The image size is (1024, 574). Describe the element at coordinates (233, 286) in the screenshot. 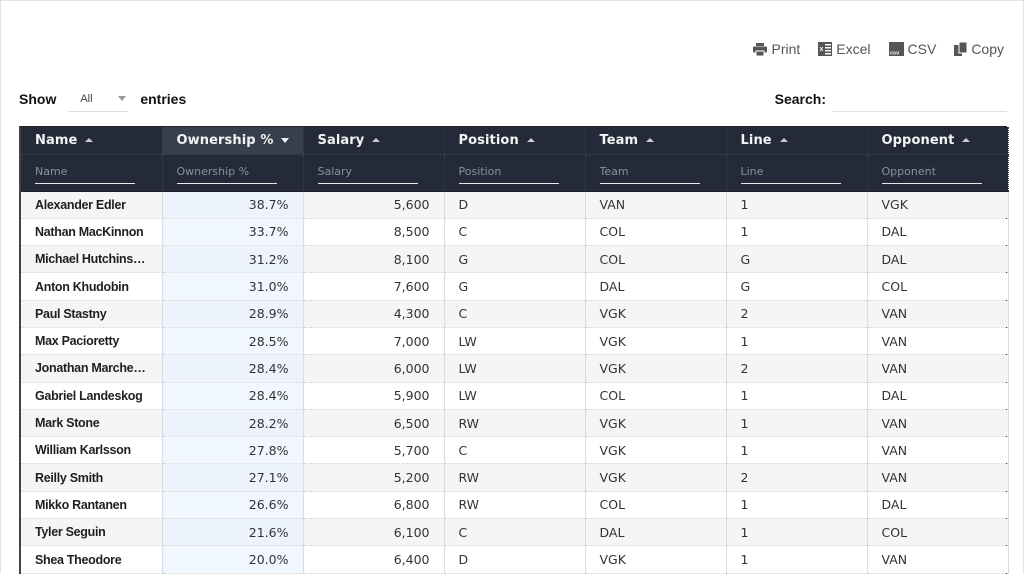

I see `cell-ownership: 31.0%` at that location.